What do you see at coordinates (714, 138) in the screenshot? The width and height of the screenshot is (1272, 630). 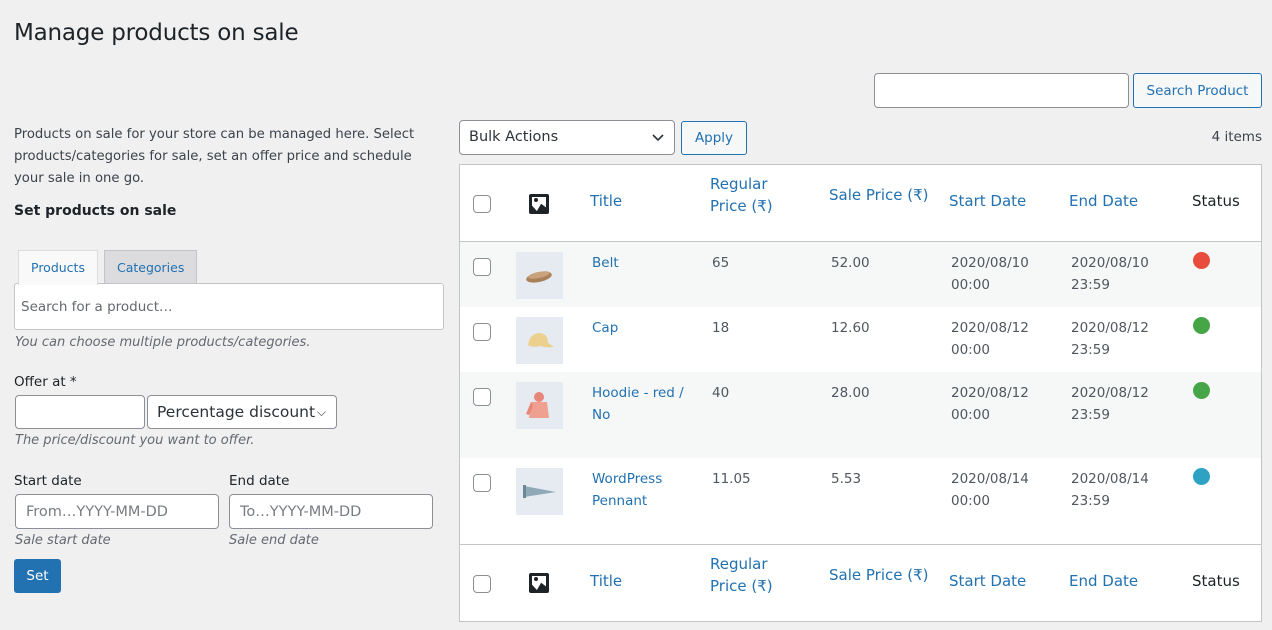 I see `apply-button: Apply` at bounding box center [714, 138].